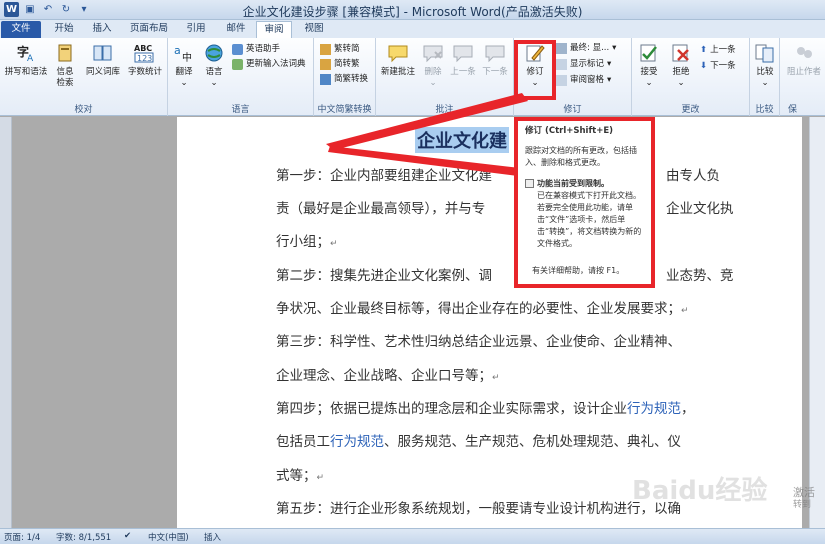 Image resolution: width=825 pixels, height=544 pixels. Describe the element at coordinates (700, 209) in the screenshot. I see `line-text: 企业文化执` at that location.